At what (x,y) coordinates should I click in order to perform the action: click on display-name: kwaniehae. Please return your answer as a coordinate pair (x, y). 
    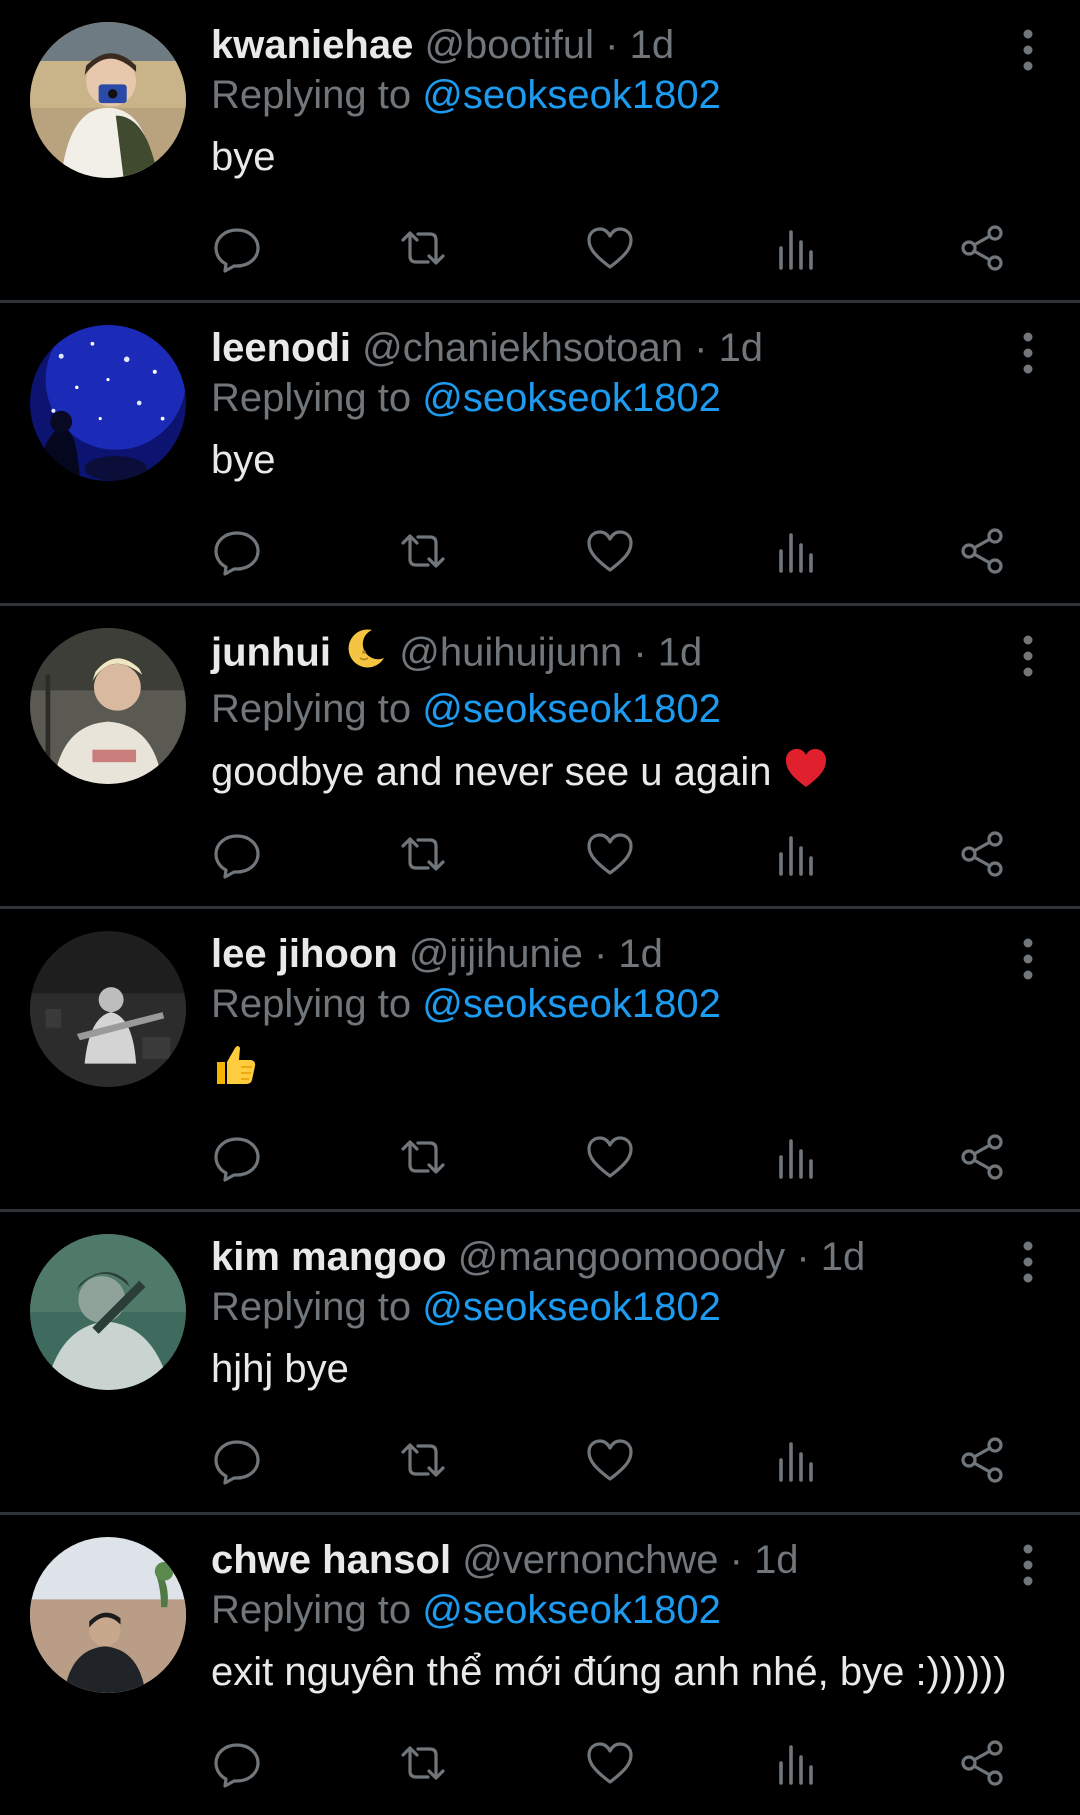
    Looking at the image, I should click on (312, 45).